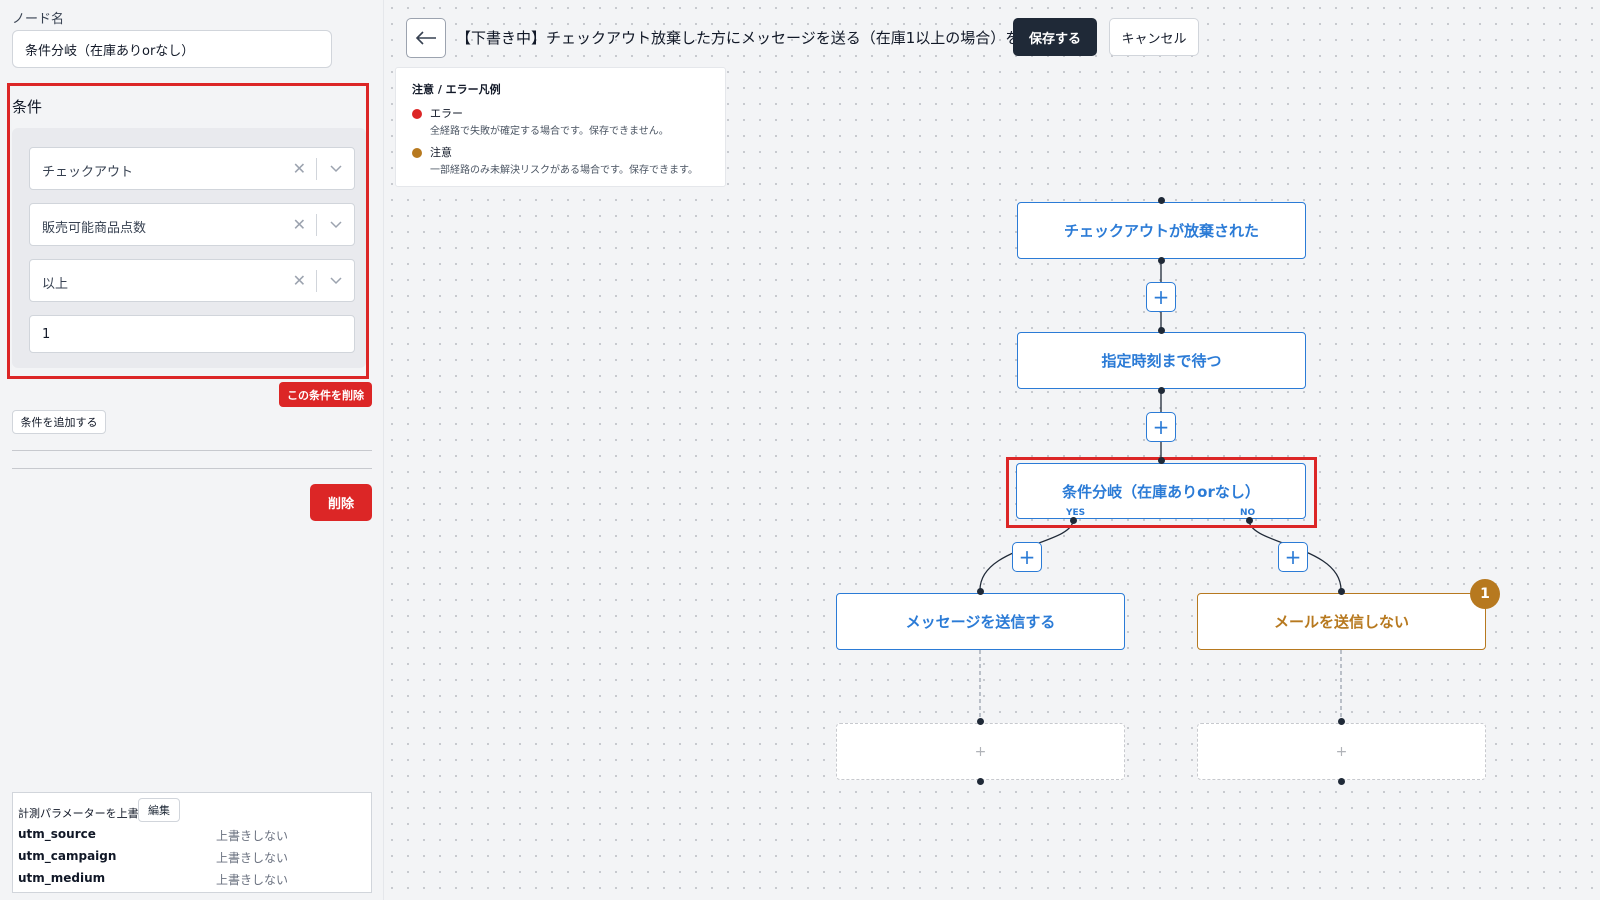 Image resolution: width=1600 pixels, height=900 pixels. I want to click on branch-node-highlight, so click(1161, 492).